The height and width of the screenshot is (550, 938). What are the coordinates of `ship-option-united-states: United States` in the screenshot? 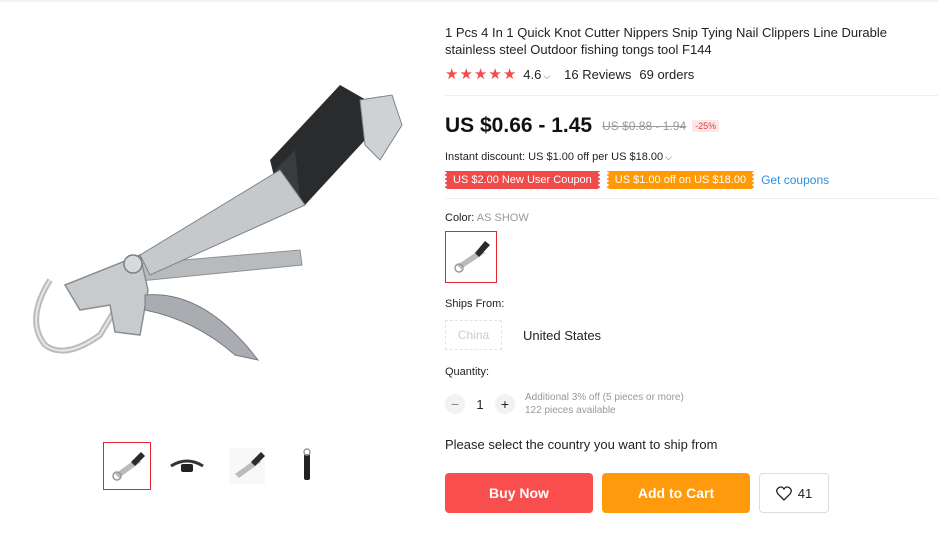 It's located at (562, 335).